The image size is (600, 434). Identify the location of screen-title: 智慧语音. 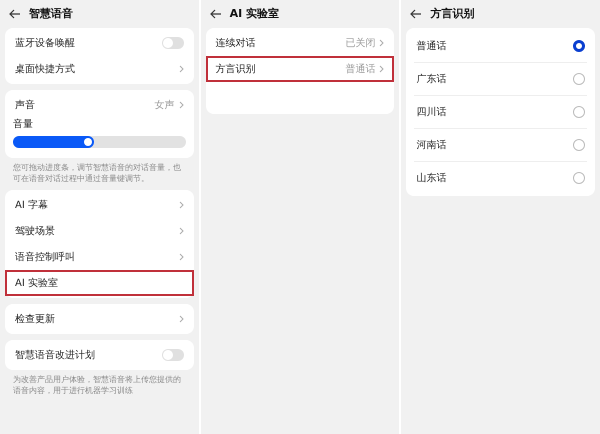
(51, 14).